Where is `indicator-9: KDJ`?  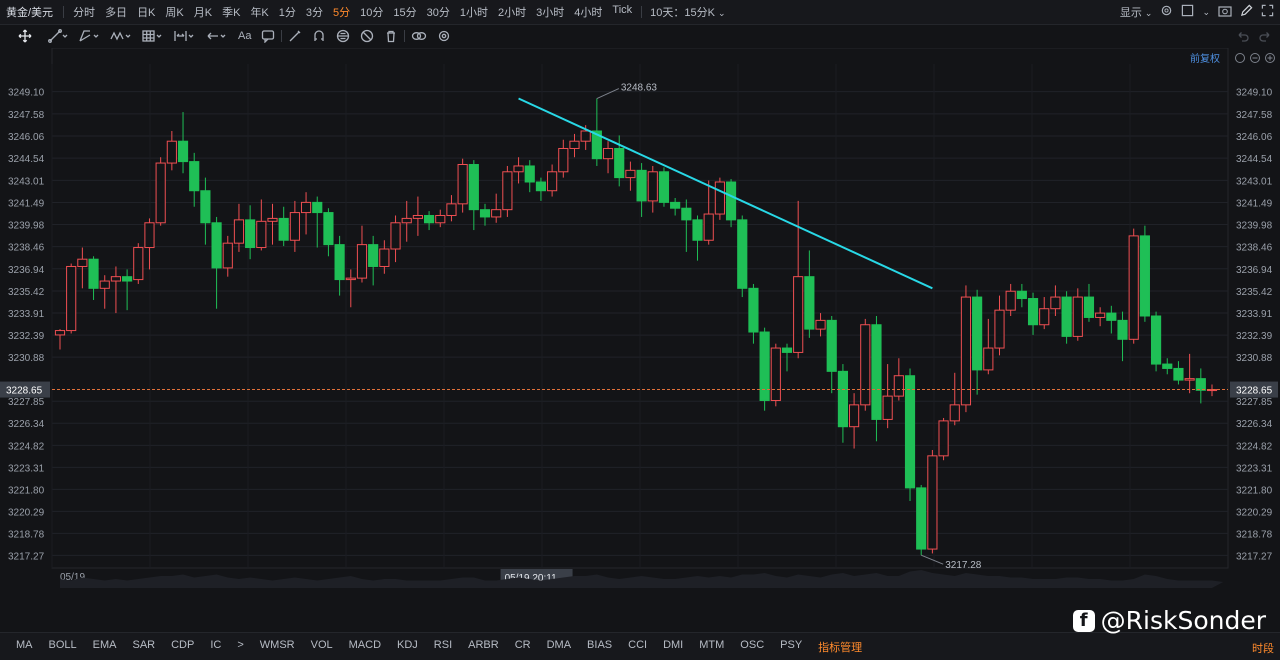 indicator-9: KDJ is located at coordinates (407, 647).